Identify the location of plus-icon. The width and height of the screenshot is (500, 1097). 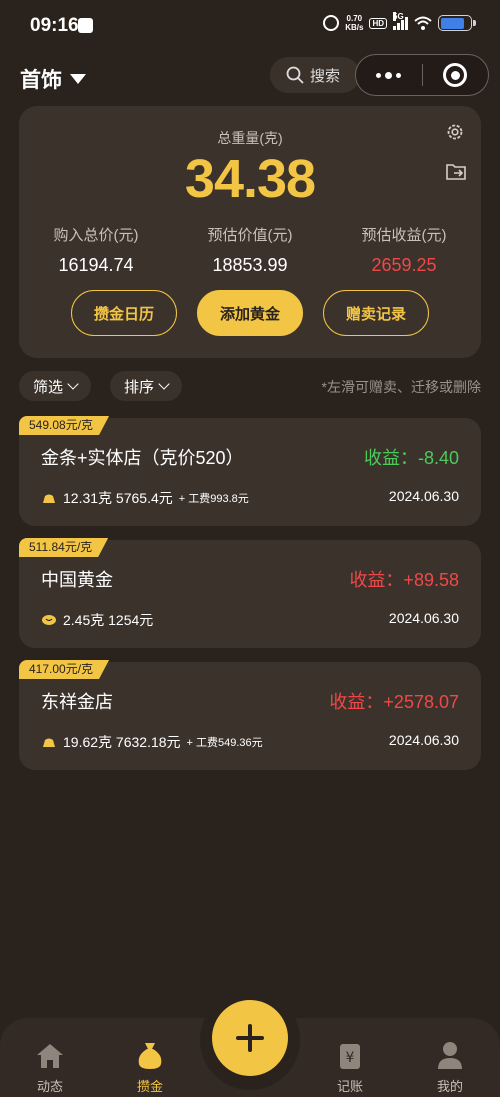
(250, 1038).